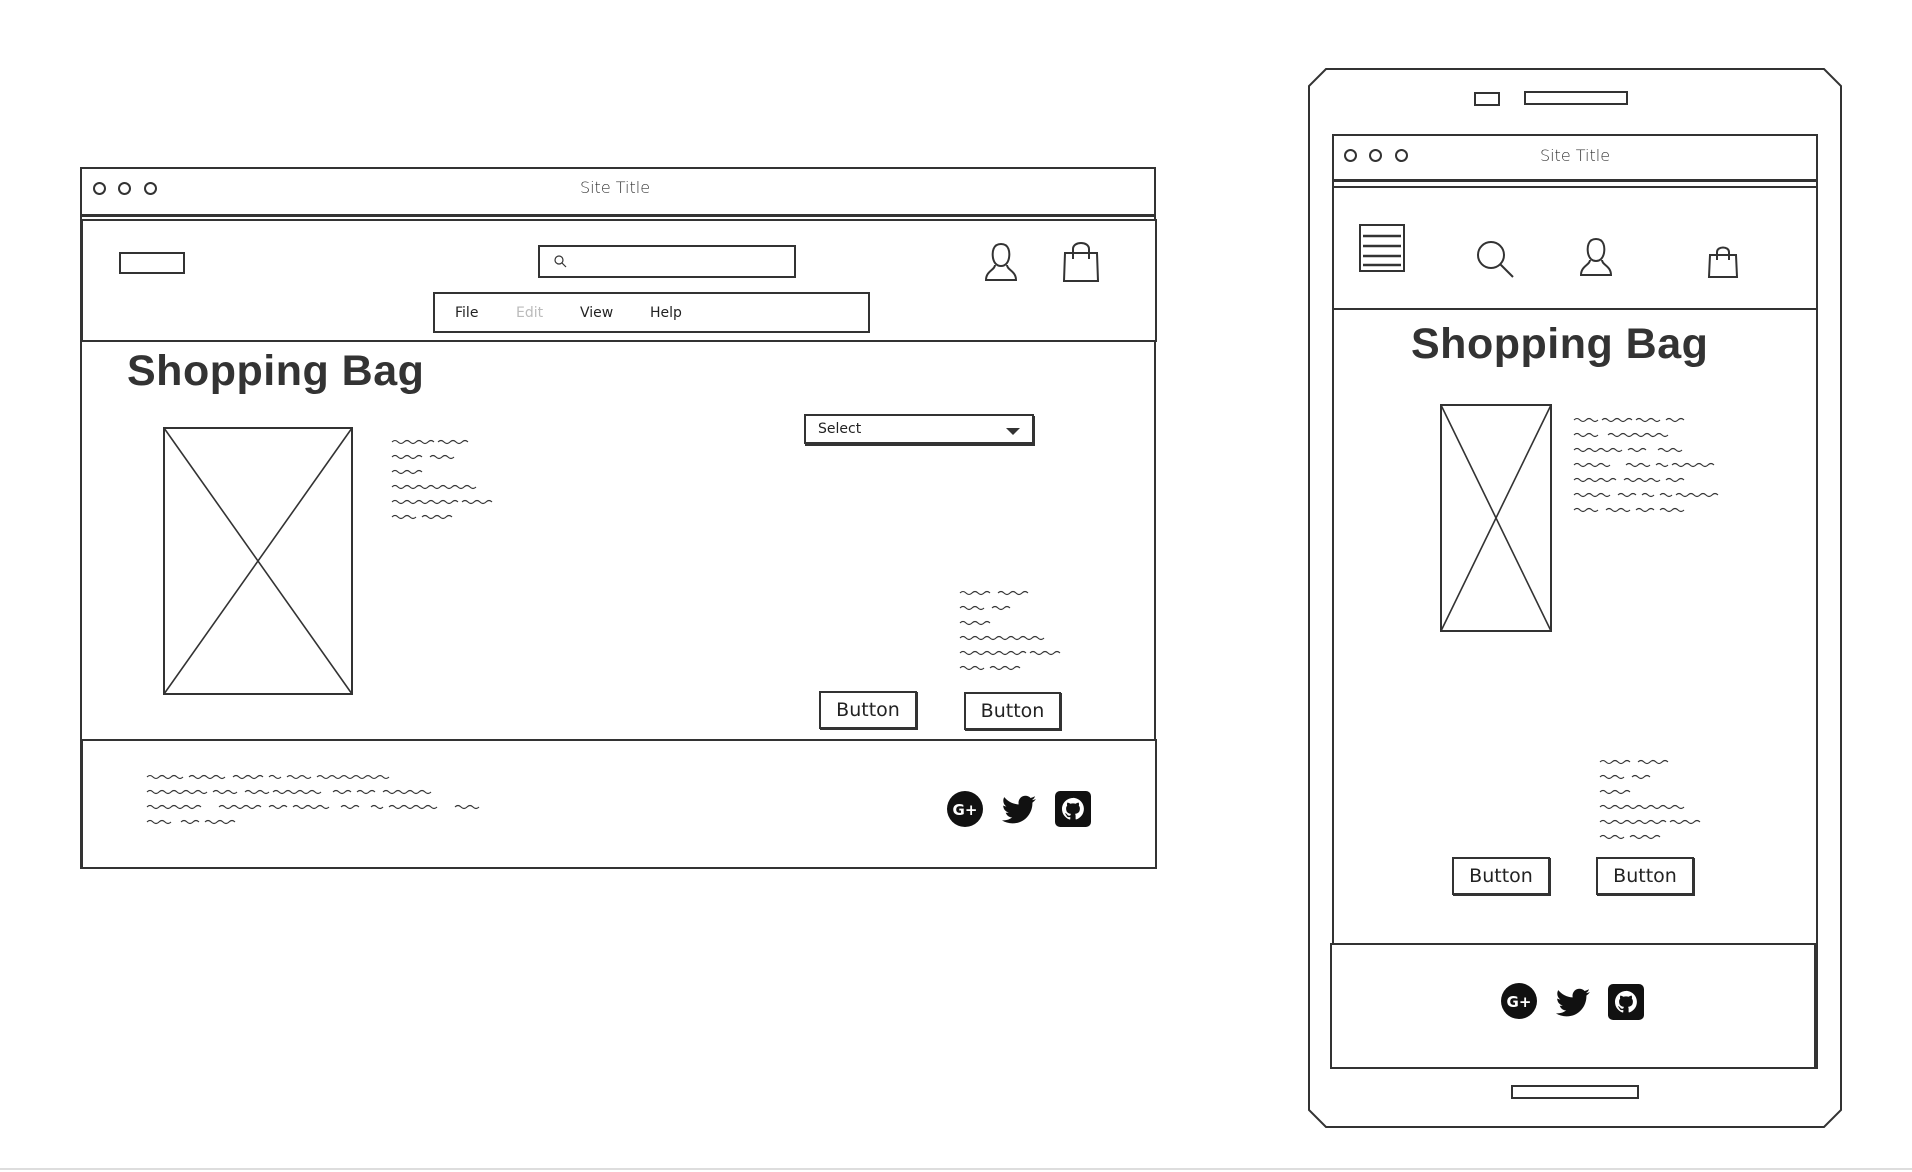  Describe the element at coordinates (1382, 248) in the screenshot. I see `hamburger-menu-icon` at that location.